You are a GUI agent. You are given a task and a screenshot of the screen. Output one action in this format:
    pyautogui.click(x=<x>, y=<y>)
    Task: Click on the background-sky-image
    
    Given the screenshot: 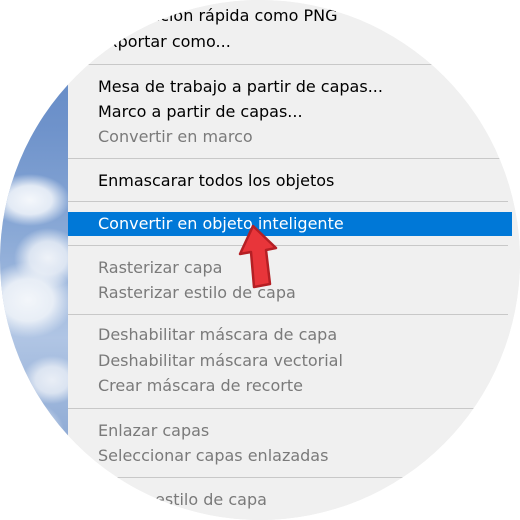 What is the action you would take?
    pyautogui.click(x=34, y=260)
    